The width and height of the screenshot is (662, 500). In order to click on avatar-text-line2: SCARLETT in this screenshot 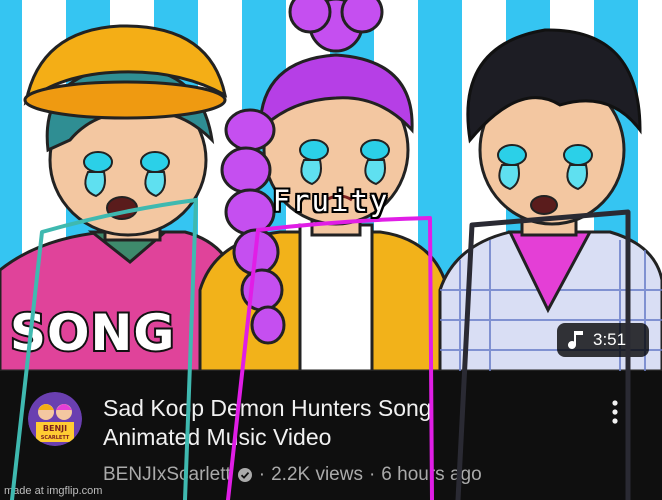, I will do `click(55, 438)`.